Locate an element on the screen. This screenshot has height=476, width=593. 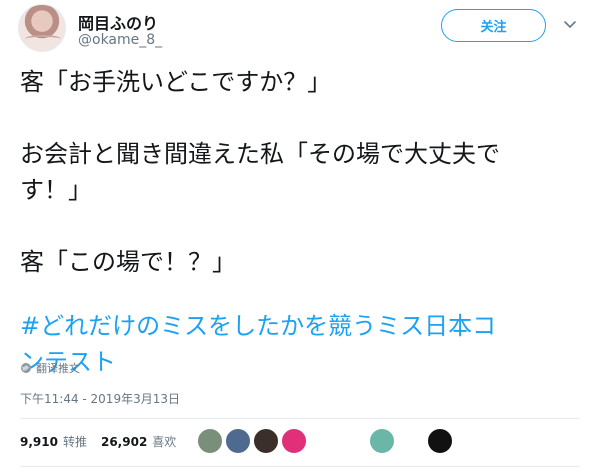
display-name: 岡目ふのり is located at coordinates (118, 22).